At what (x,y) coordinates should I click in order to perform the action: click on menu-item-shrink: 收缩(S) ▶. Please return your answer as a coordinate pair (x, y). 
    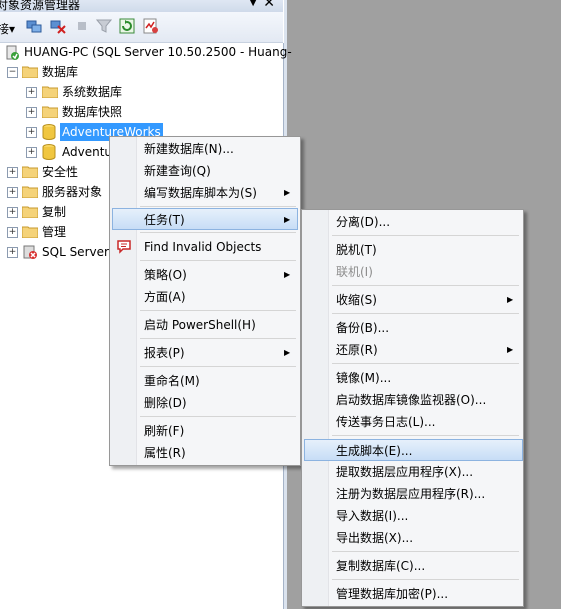
    Looking at the image, I should click on (412, 300).